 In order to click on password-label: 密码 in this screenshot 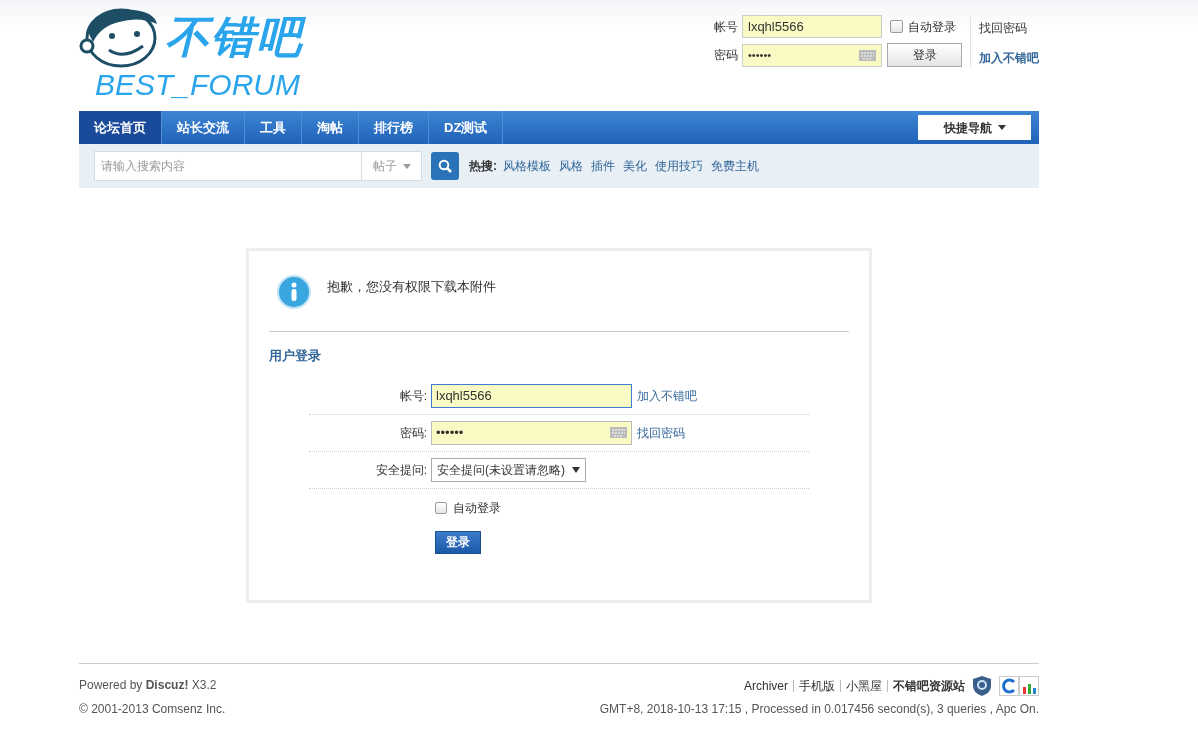, I will do `click(725, 55)`.